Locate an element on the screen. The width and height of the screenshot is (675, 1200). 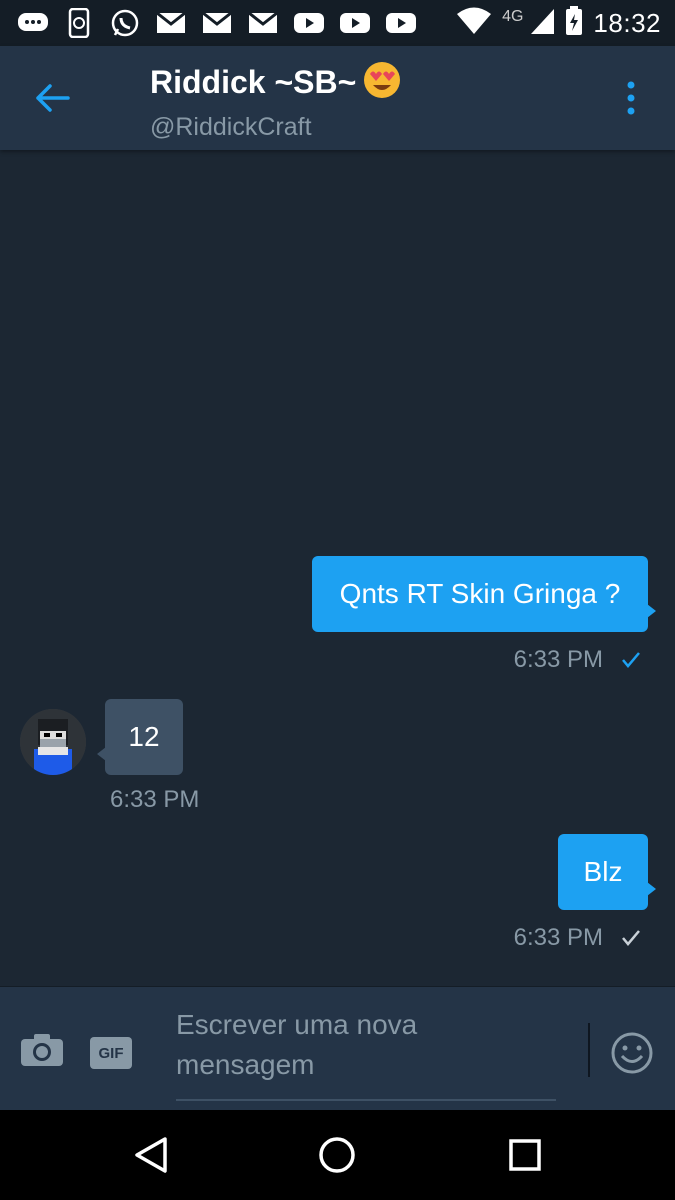
home-circle-icon is located at coordinates (337, 1155).